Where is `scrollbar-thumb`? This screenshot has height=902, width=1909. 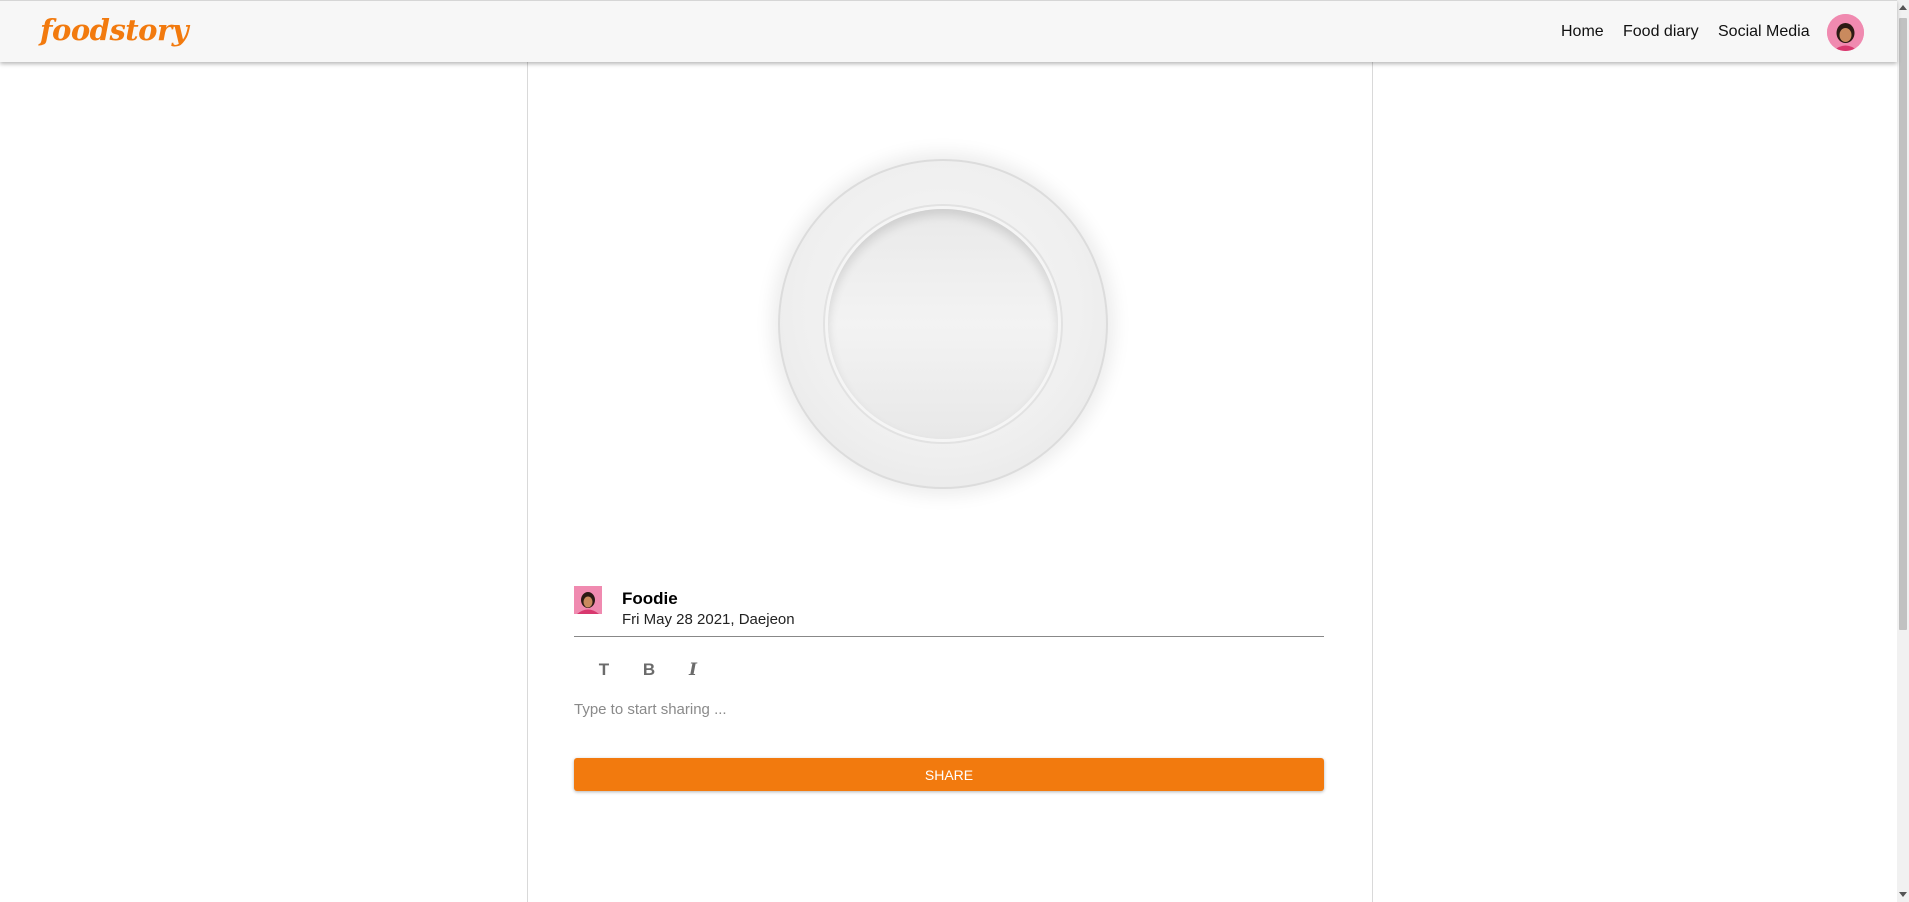
scrollbar-thumb is located at coordinates (1903, 324).